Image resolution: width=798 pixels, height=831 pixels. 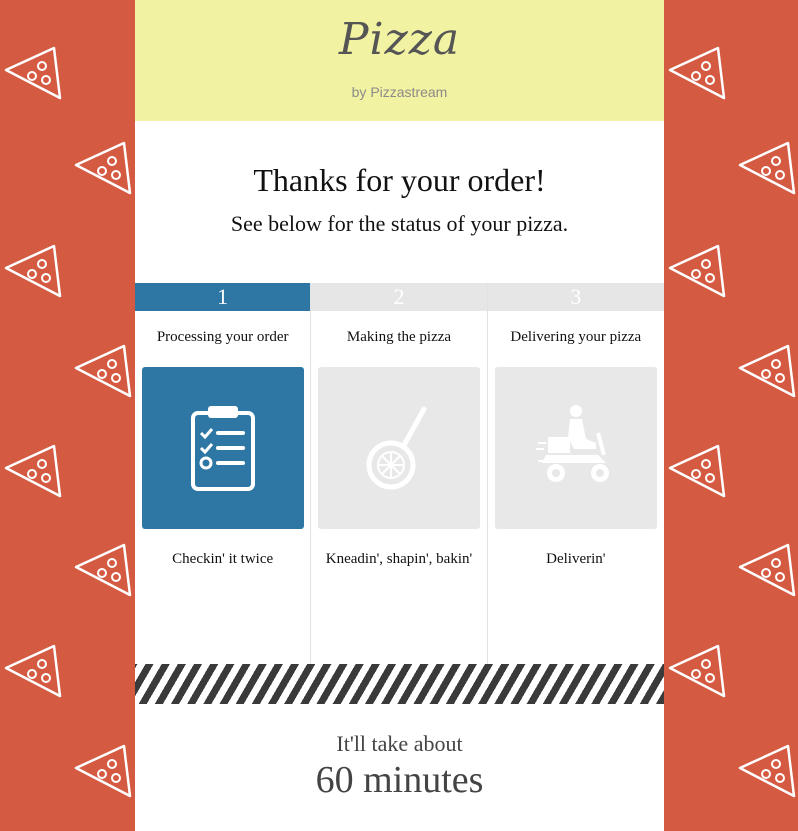 What do you see at coordinates (399, 297) in the screenshot?
I see `step-number: 2` at bounding box center [399, 297].